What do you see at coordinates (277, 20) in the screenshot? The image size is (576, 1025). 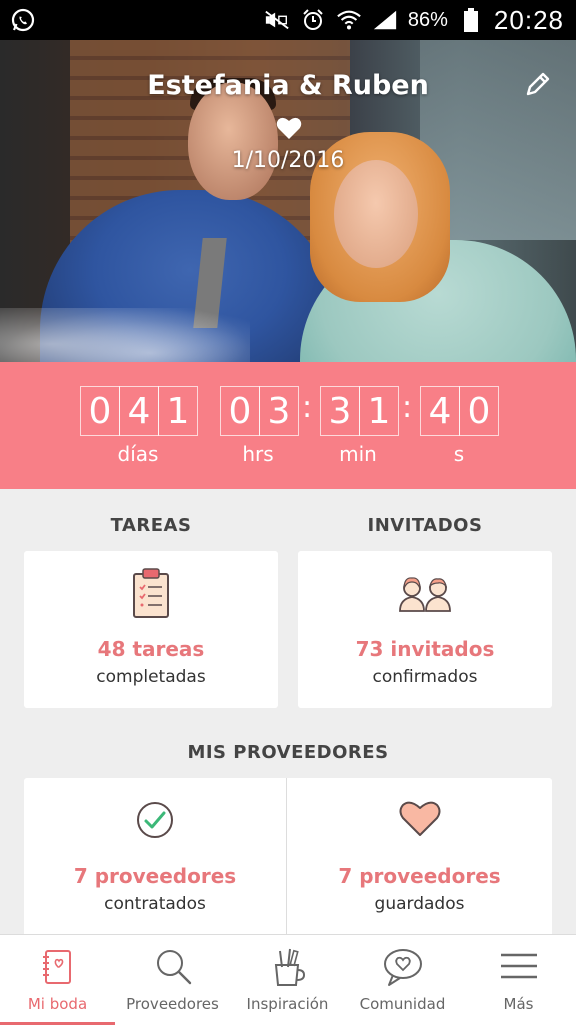 I see `mute-icon` at bounding box center [277, 20].